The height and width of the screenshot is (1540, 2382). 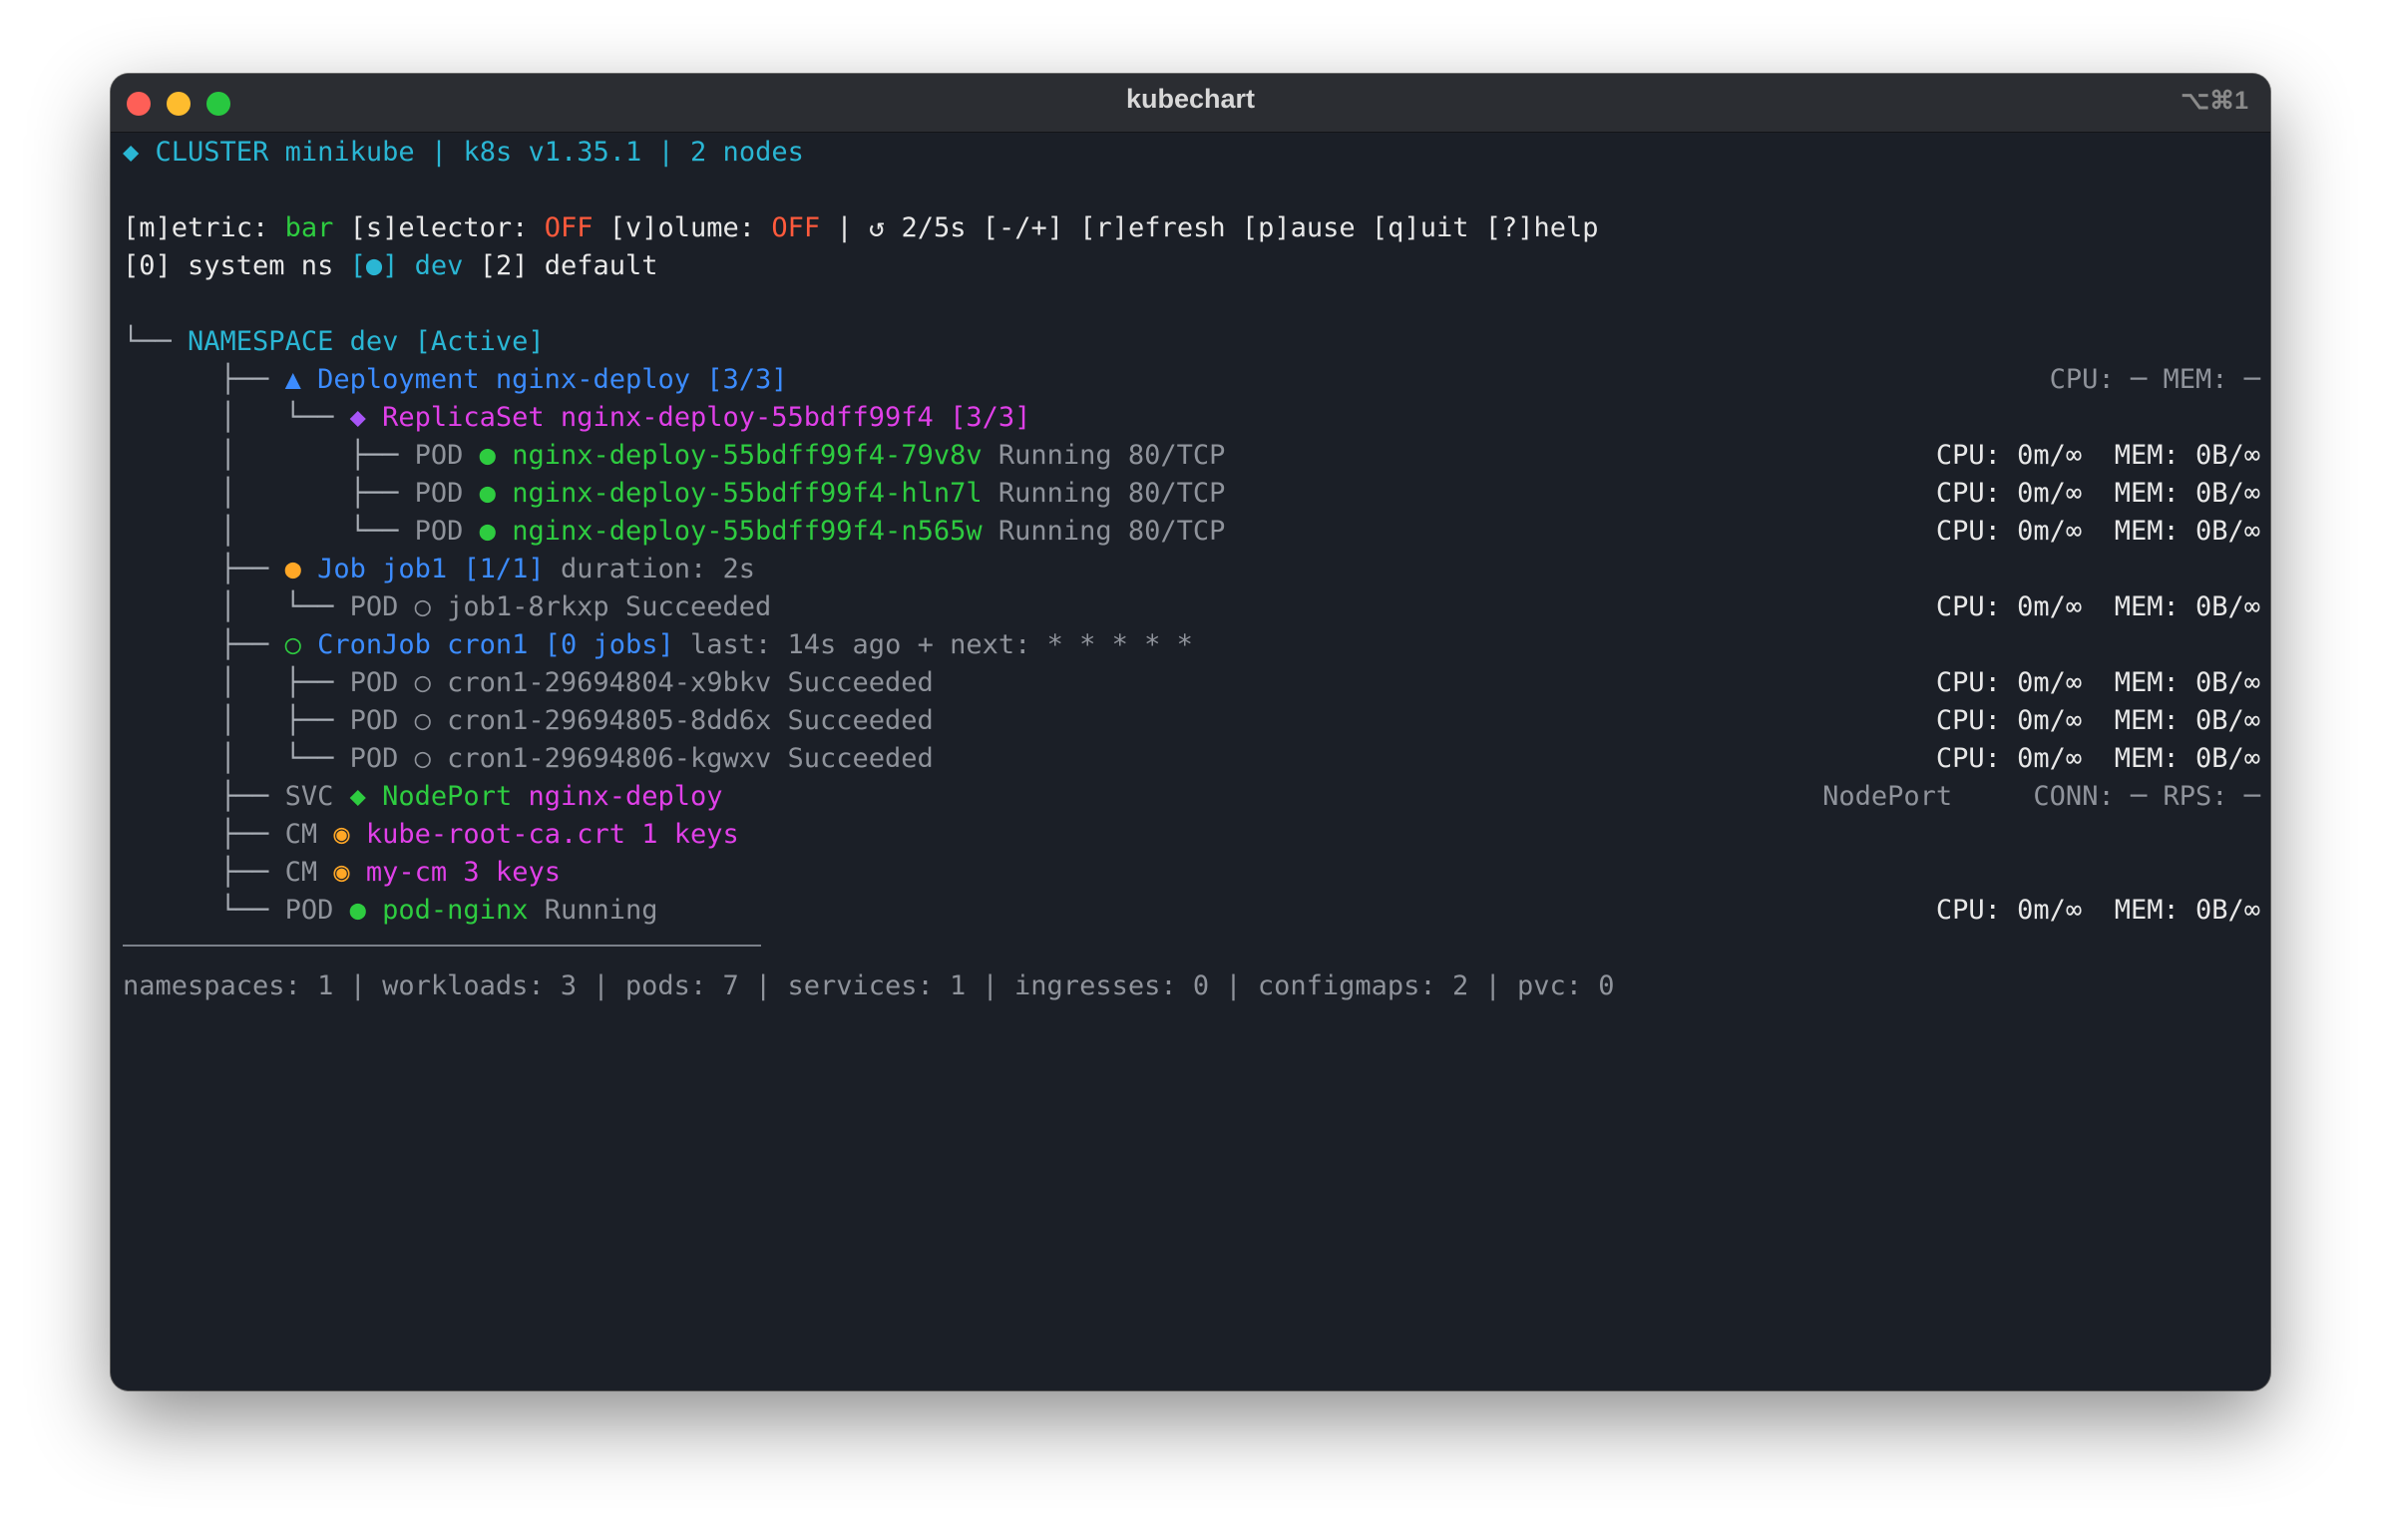 What do you see at coordinates (1191, 103) in the screenshot?
I see `title-bar: kubechart ⌥⌘1` at bounding box center [1191, 103].